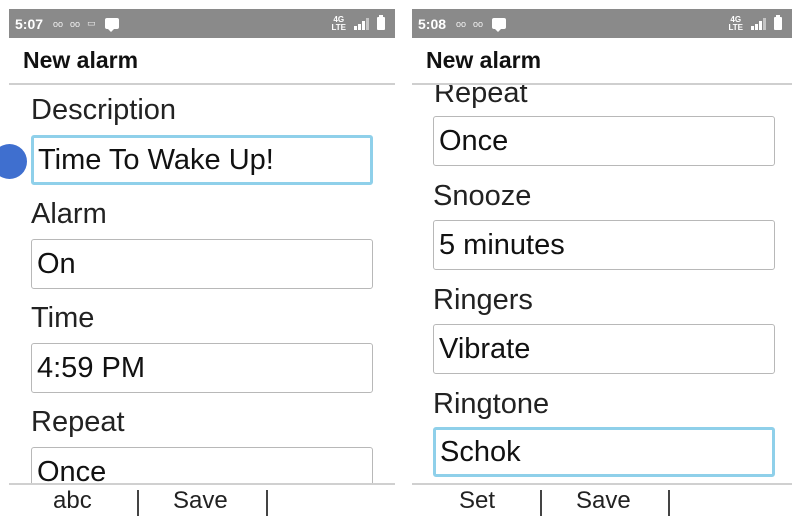 The image size is (792, 521). I want to click on description-field: Time To Wake Up!, so click(202, 160).